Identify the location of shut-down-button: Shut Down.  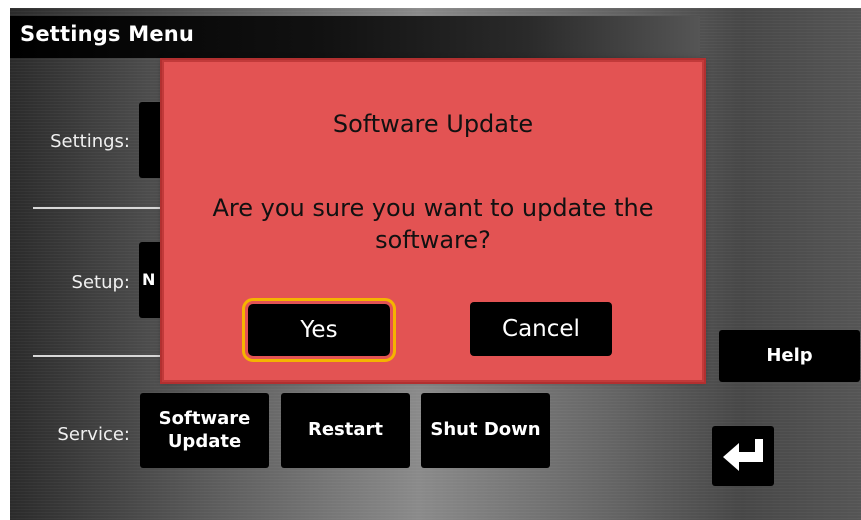
(485, 430).